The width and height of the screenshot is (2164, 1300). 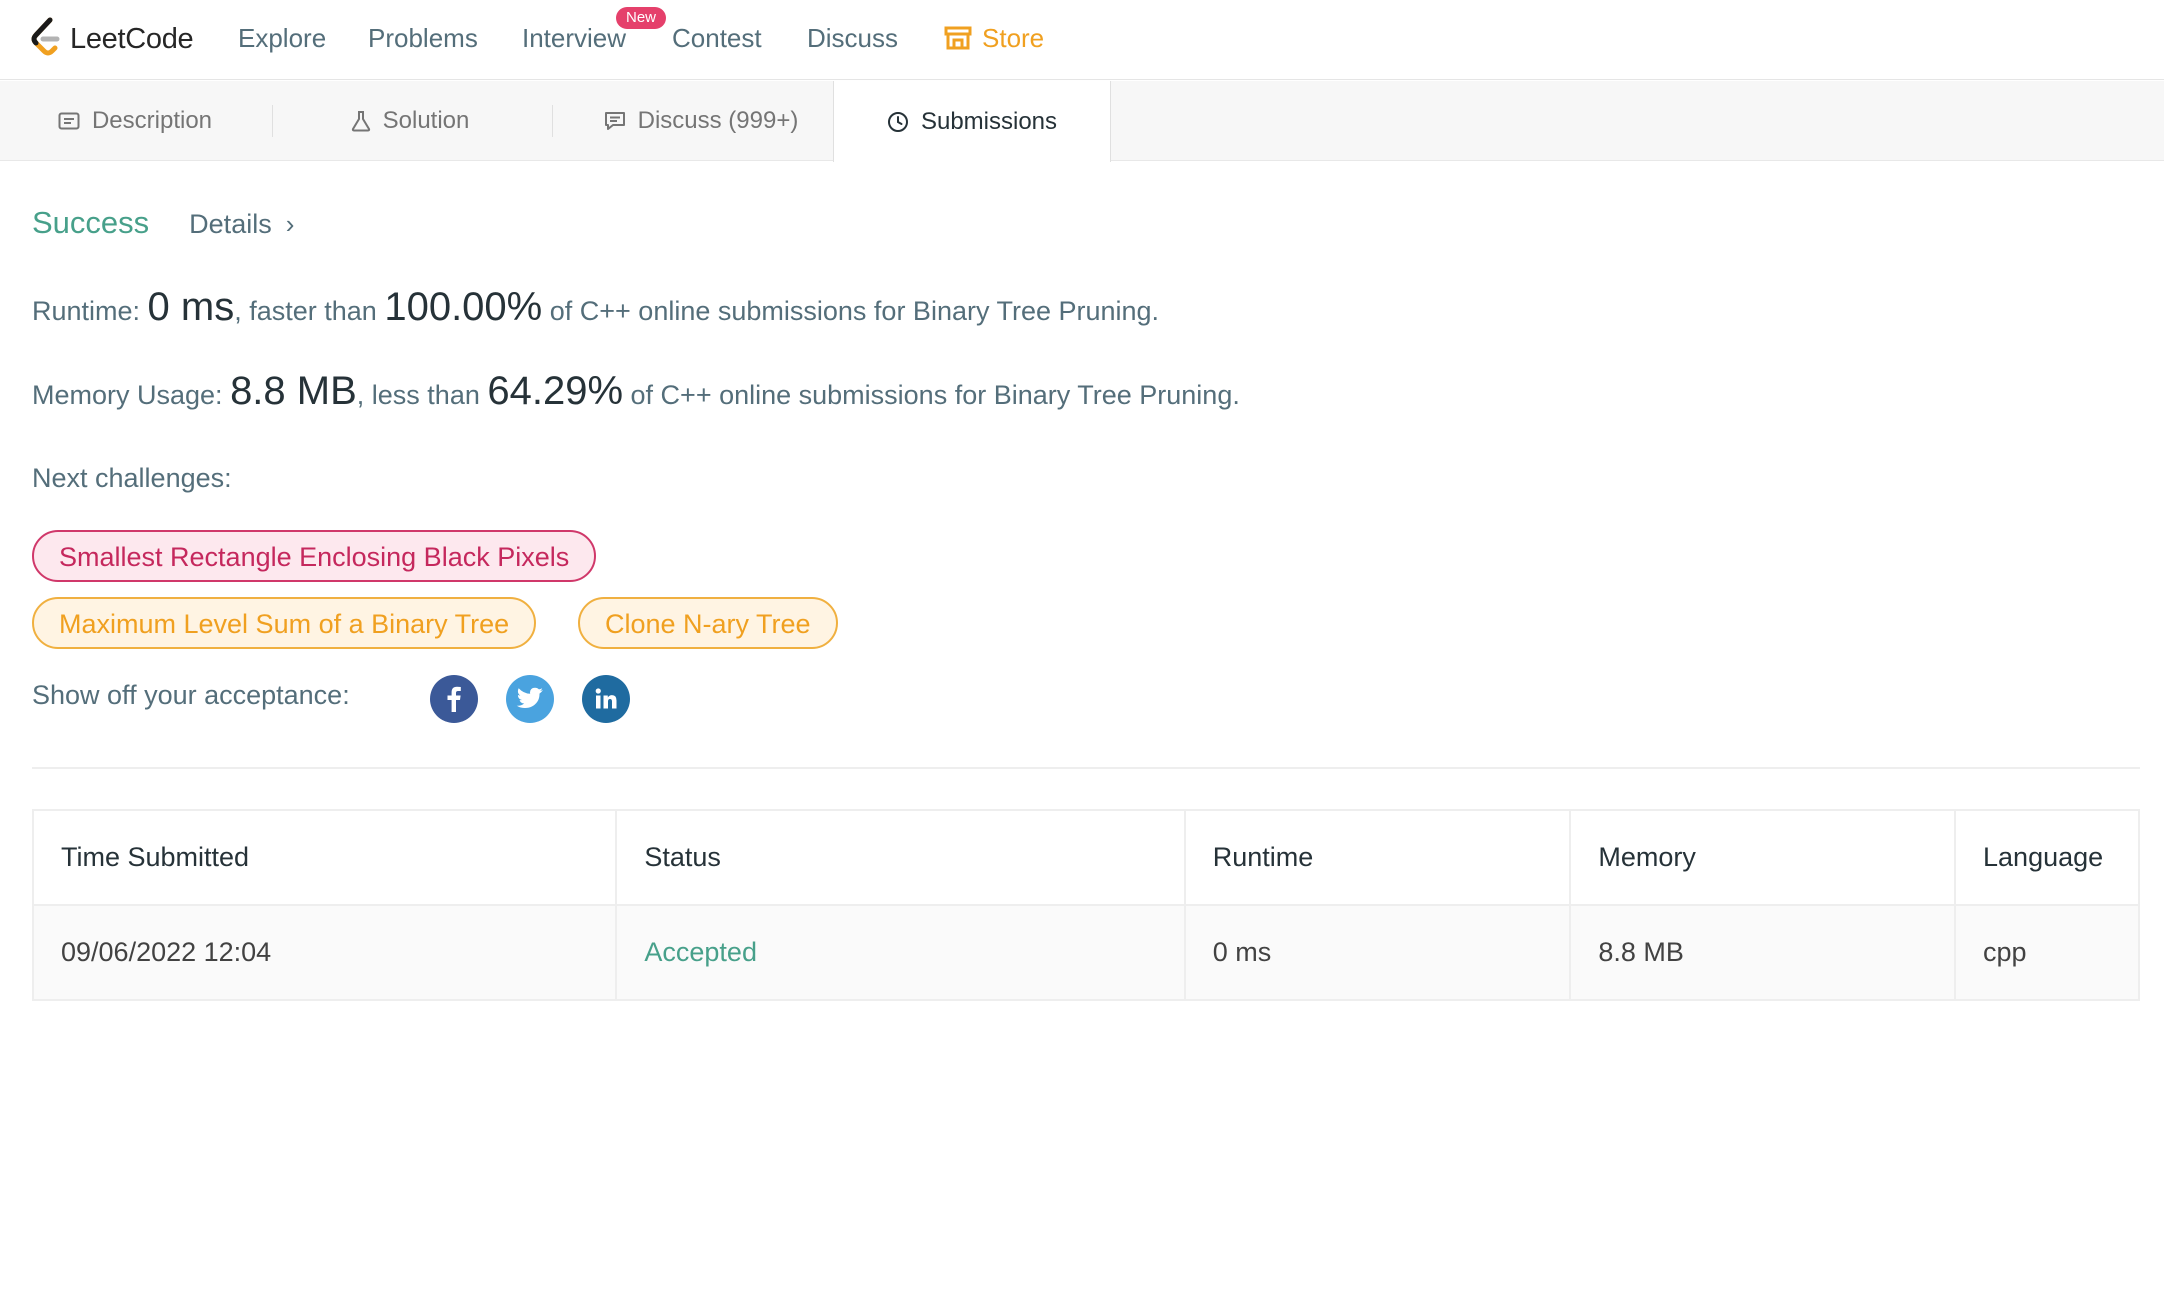 What do you see at coordinates (1377, 952) in the screenshot?
I see `runtime-cell: 0 ms` at bounding box center [1377, 952].